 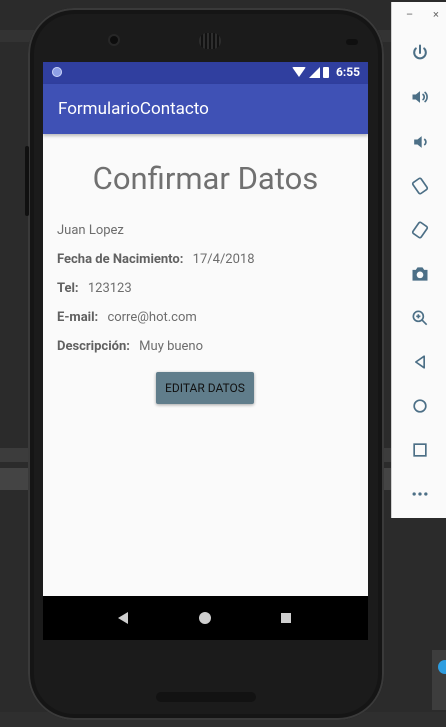 I want to click on status-time: 6:55, so click(x=347, y=72).